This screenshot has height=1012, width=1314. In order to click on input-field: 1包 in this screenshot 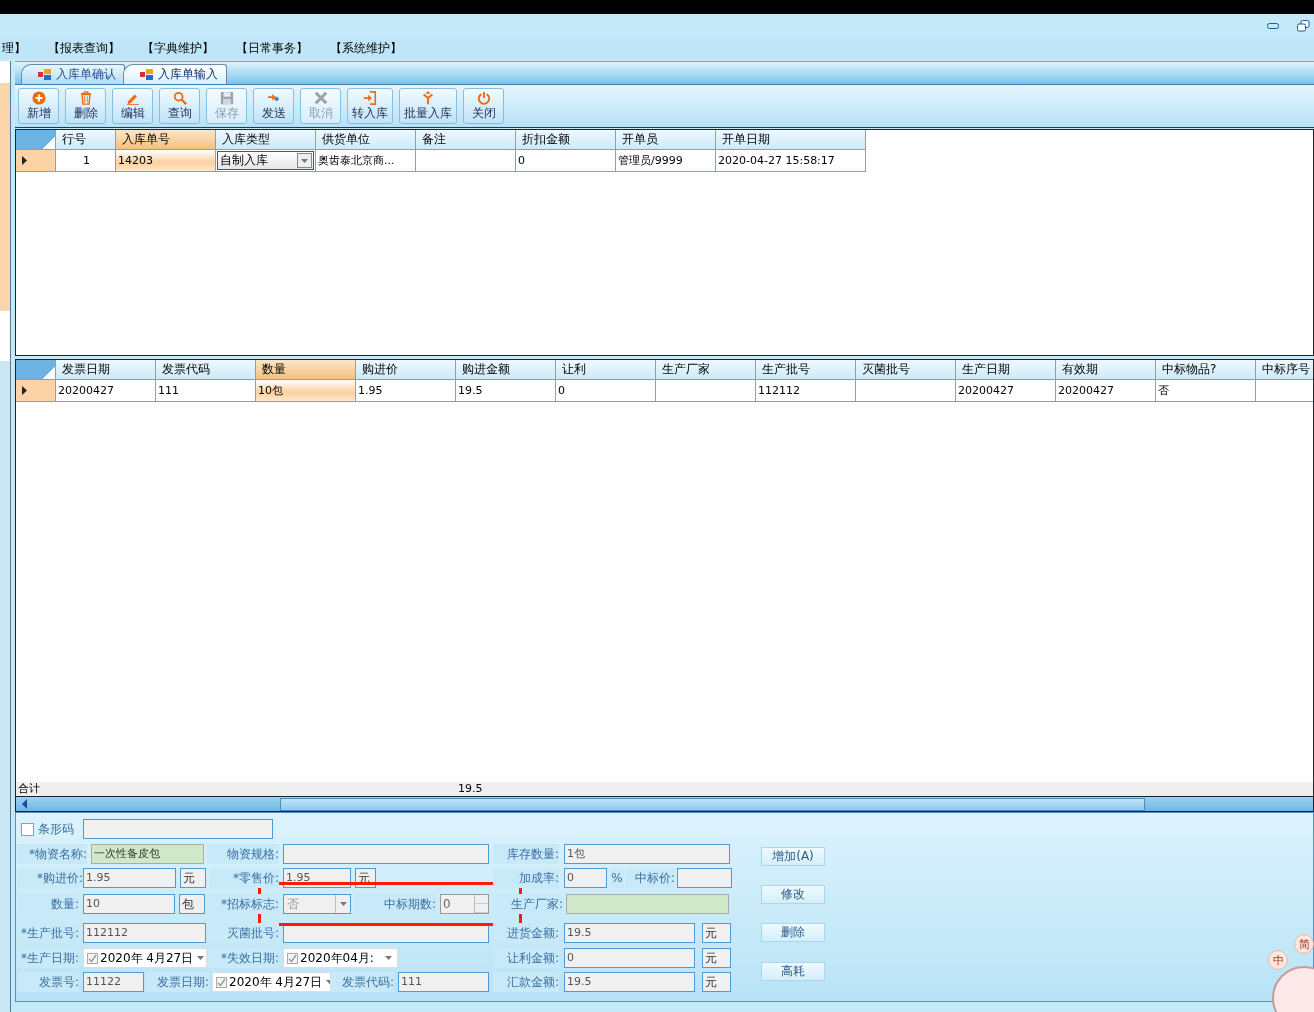, I will do `click(647, 854)`.